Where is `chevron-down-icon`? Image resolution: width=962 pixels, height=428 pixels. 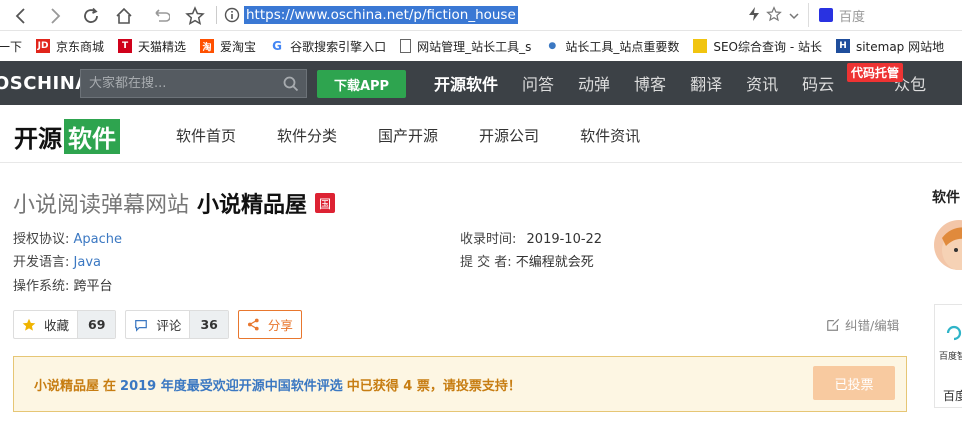
chevron-down-icon is located at coordinates (794, 16).